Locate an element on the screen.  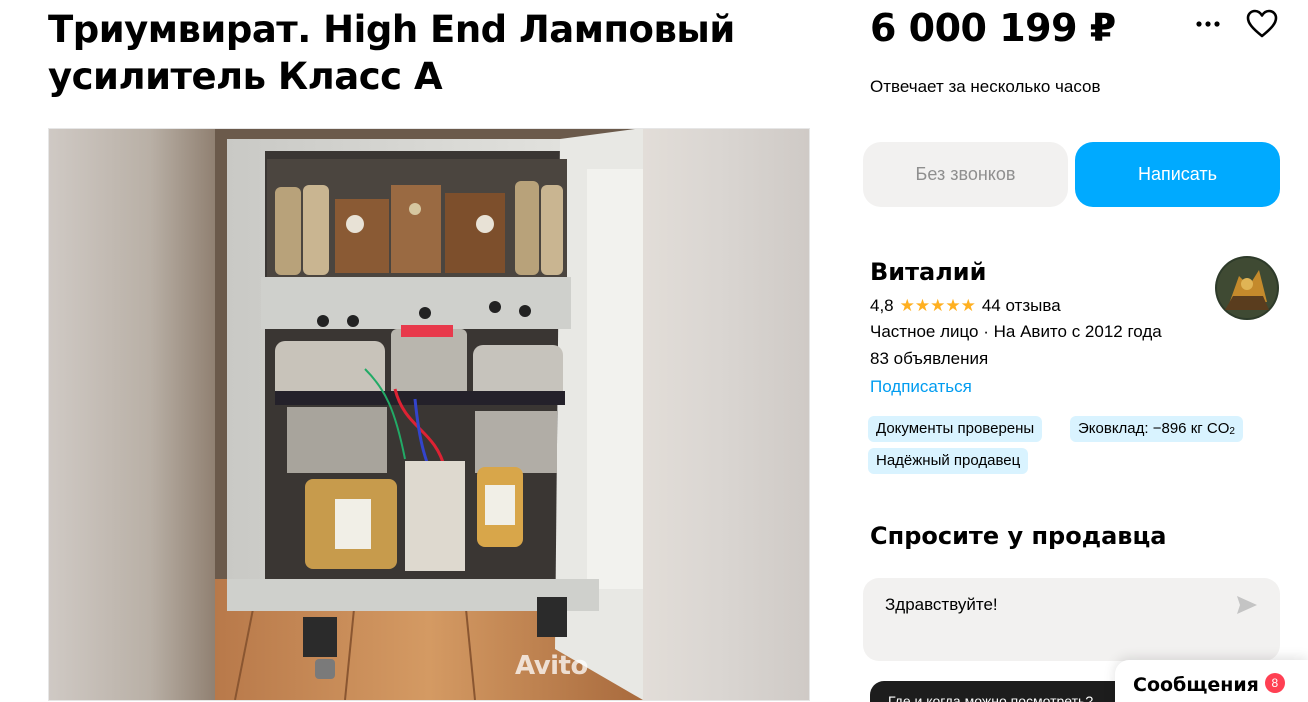
badge-documents-verified: Документы проверены is located at coordinates (955, 429).